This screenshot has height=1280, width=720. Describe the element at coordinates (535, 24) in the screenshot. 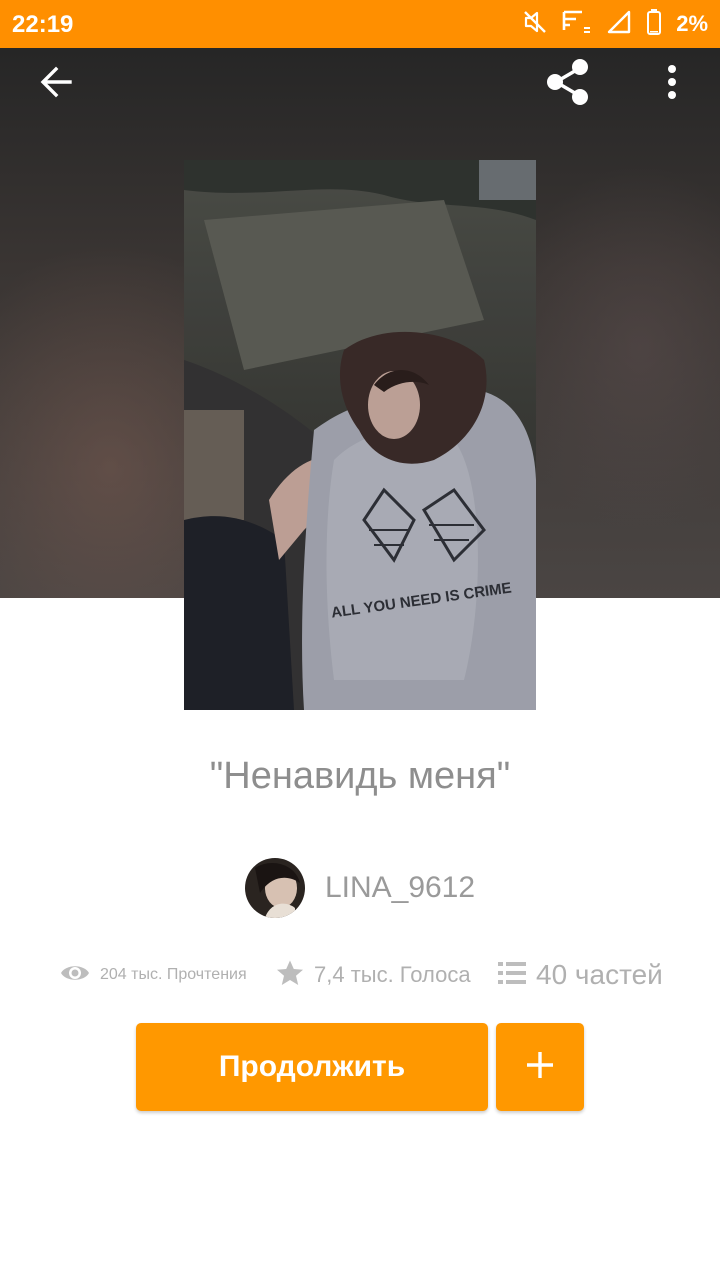

I see `mute-icon` at that location.